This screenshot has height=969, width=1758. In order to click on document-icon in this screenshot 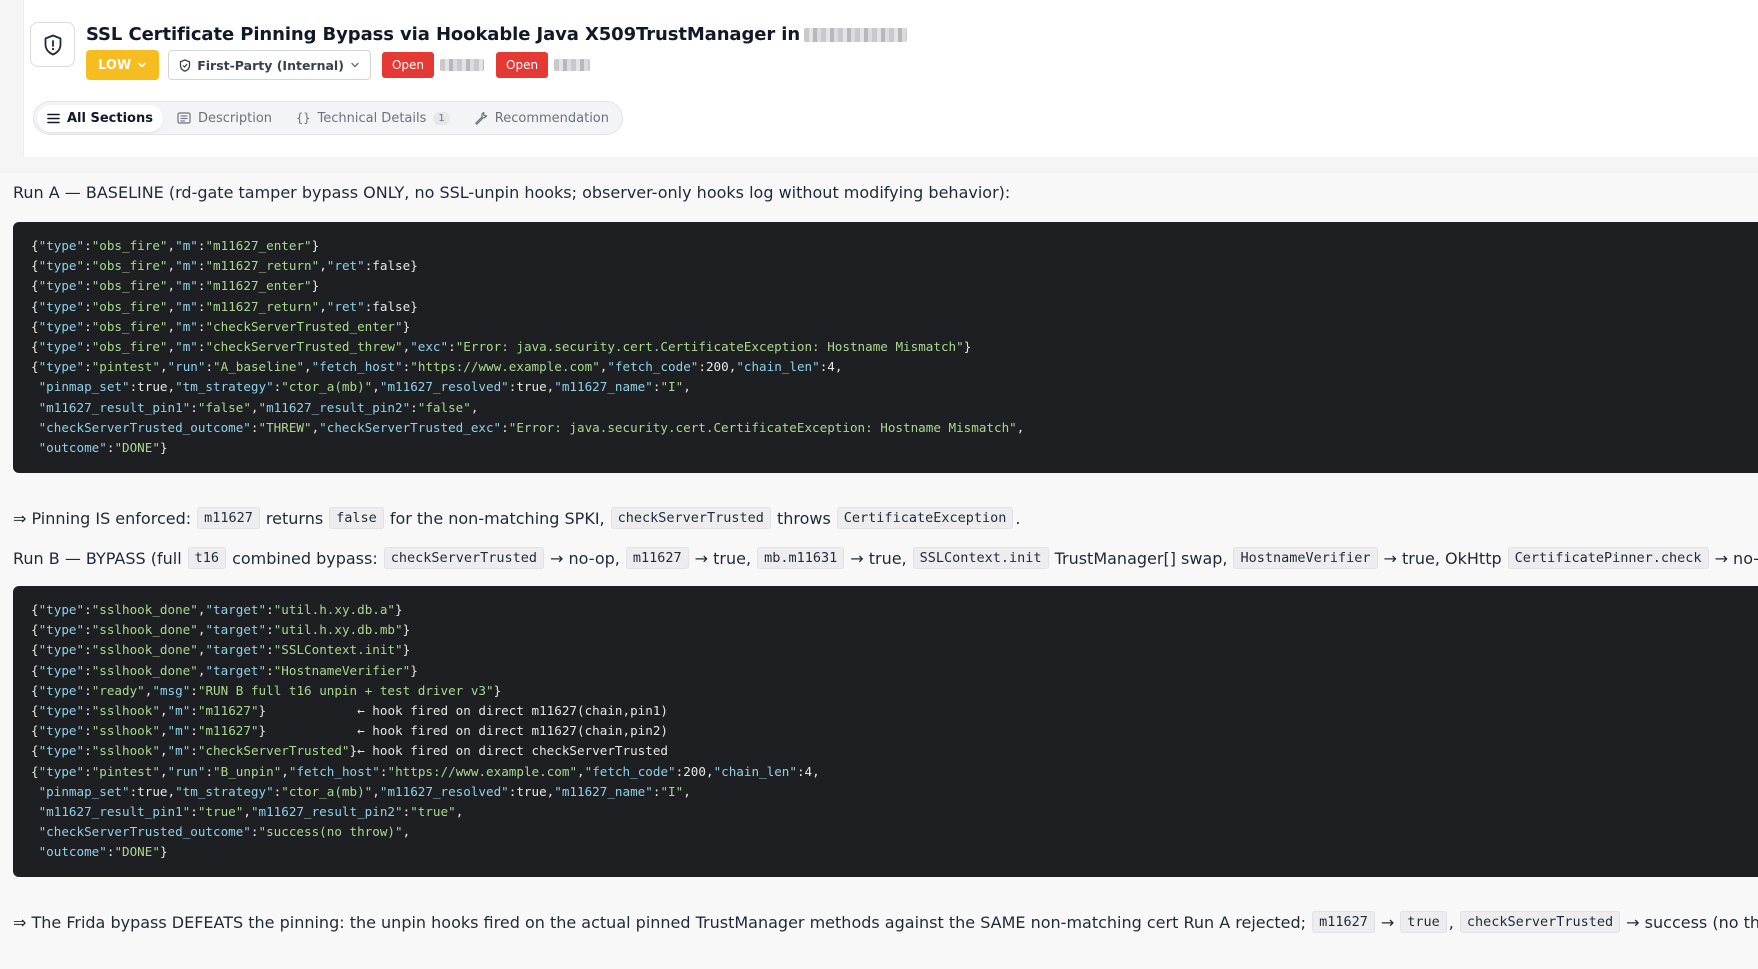, I will do `click(184, 118)`.